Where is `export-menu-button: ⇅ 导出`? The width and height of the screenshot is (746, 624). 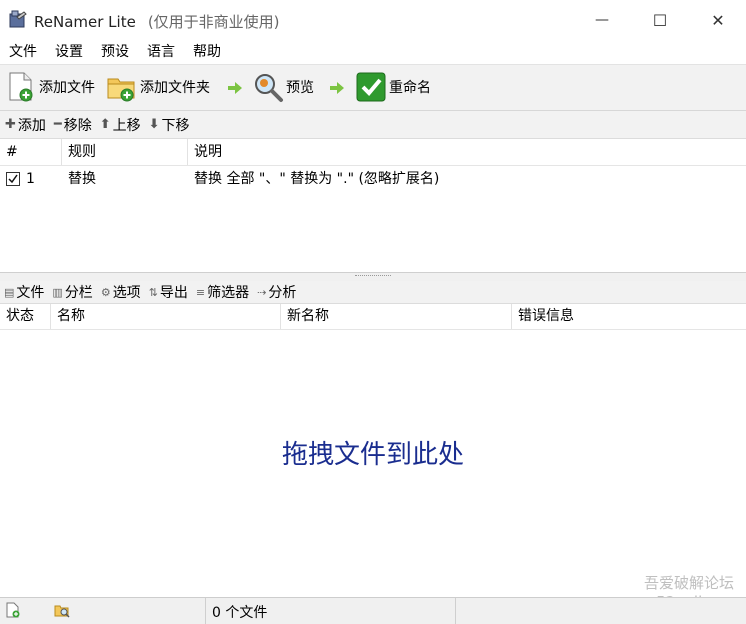 export-menu-button: ⇅ 导出 is located at coordinates (168, 292).